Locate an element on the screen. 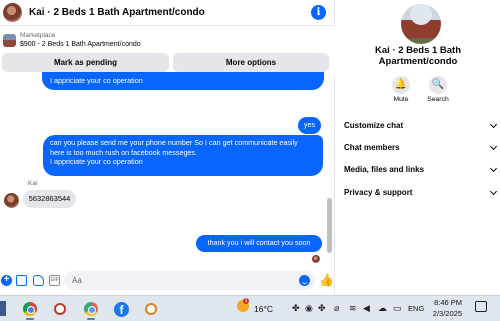 The height and width of the screenshot is (321, 500). like-icon: 👍 is located at coordinates (326, 280).